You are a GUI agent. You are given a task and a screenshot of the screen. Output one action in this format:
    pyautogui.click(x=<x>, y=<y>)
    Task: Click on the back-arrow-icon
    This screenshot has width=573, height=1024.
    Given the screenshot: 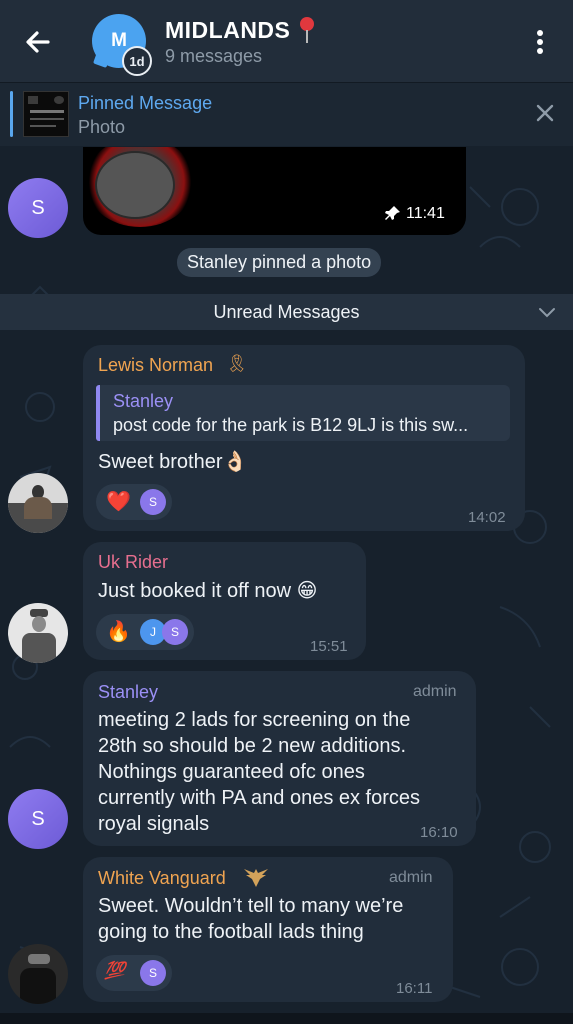 What is the action you would take?
    pyautogui.click(x=38, y=42)
    